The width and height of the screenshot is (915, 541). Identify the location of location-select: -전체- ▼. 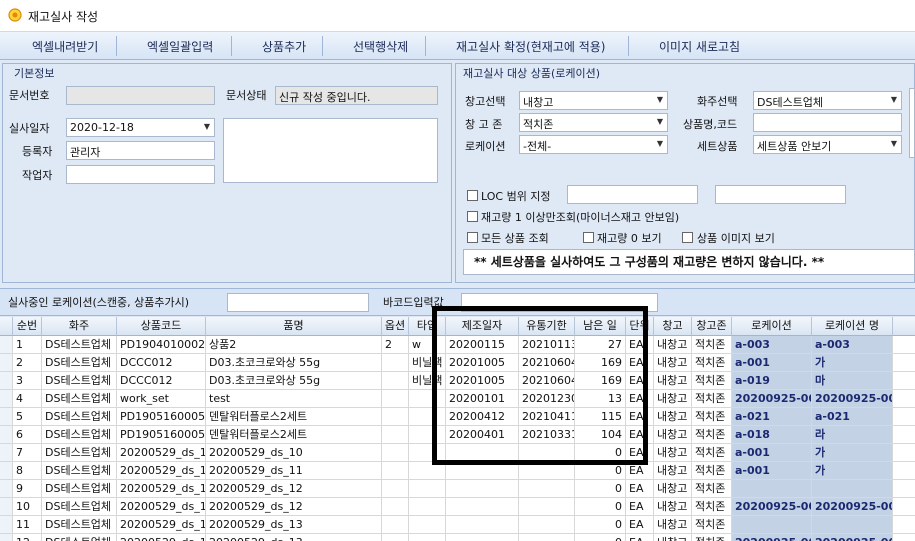
(593, 144).